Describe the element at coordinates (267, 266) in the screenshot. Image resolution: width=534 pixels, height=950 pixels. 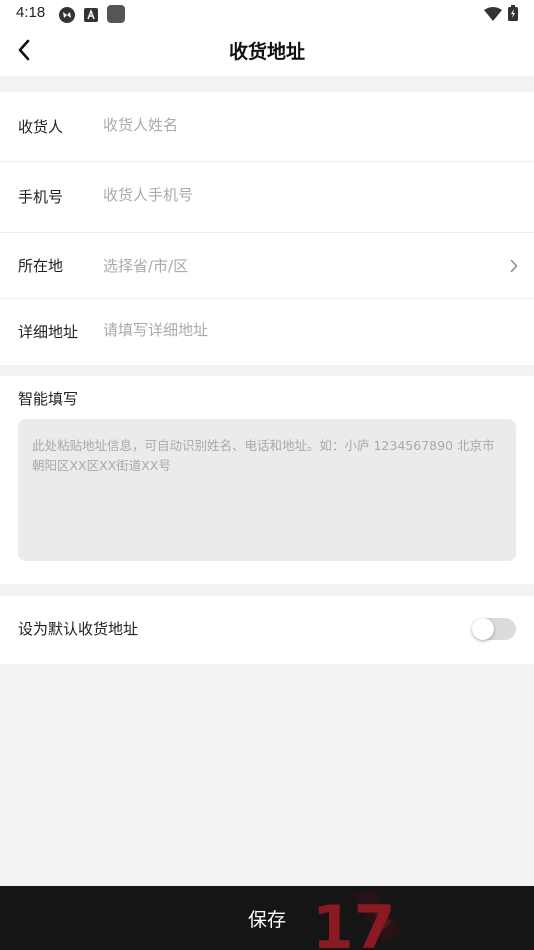
I see `region-selector: 所在地 选择省/市/区` at that location.